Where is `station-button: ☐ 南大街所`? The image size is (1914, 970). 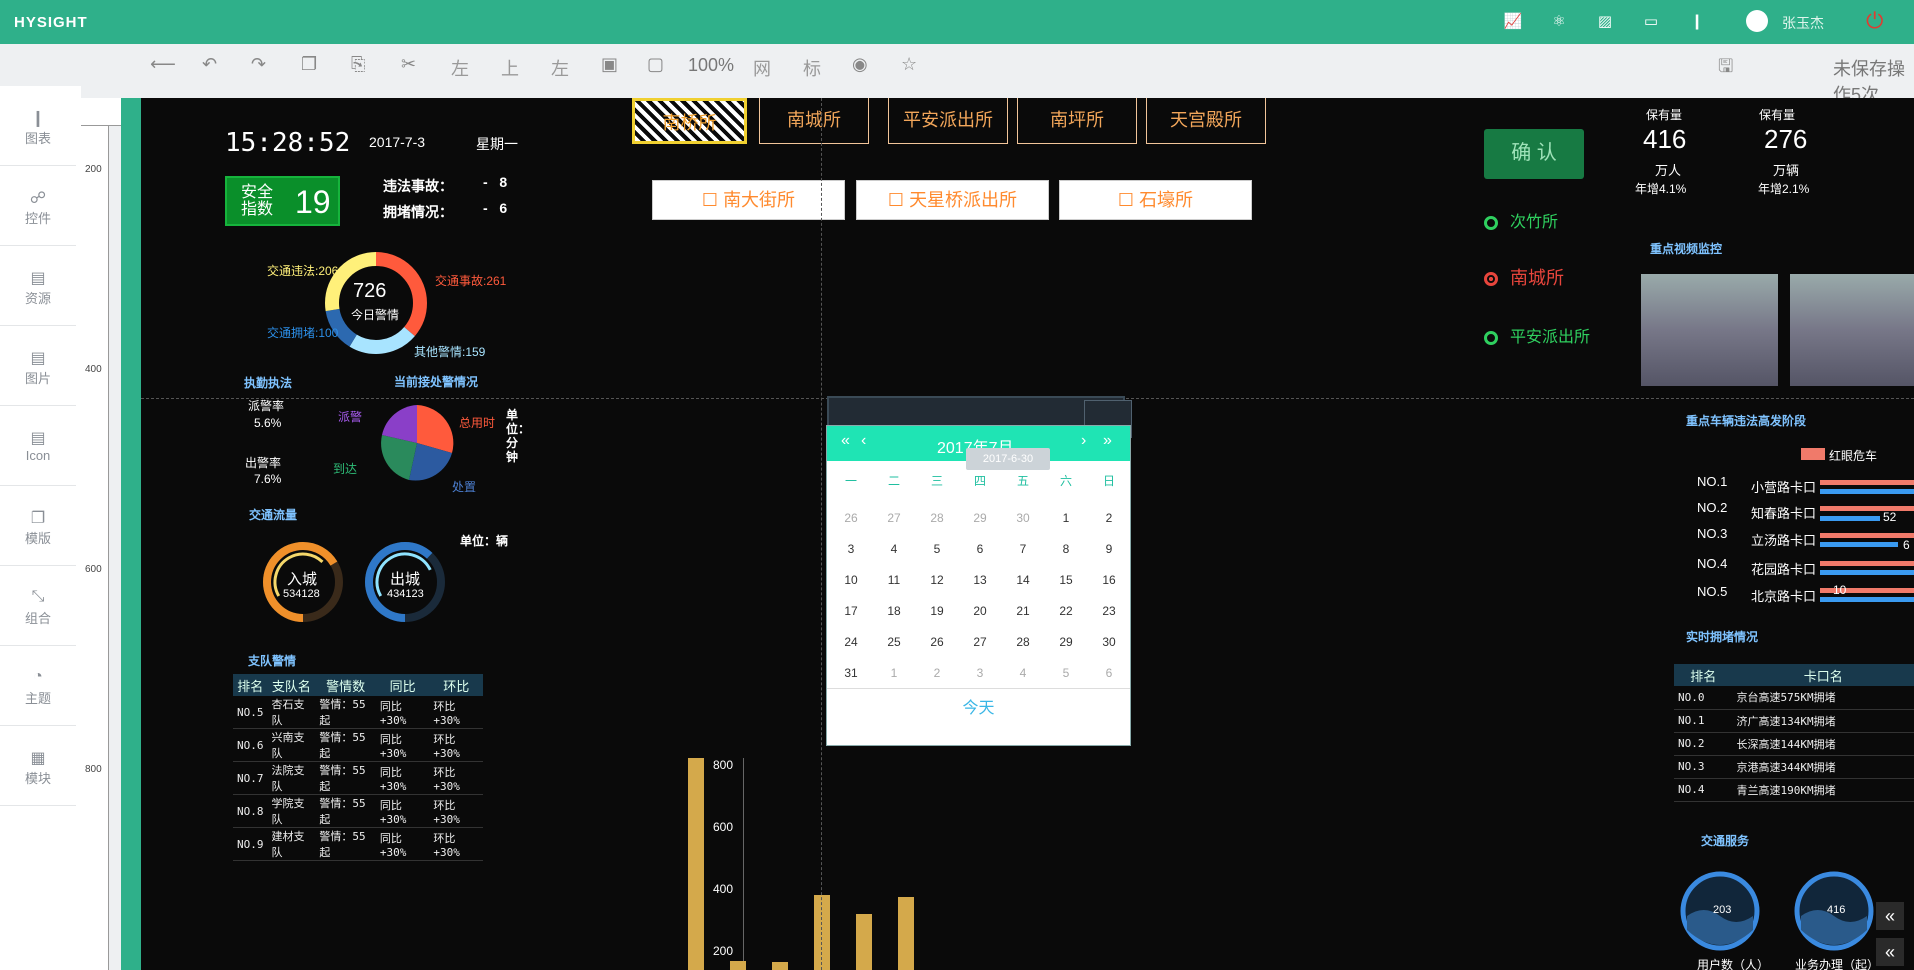 station-button: ☐ 南大街所 is located at coordinates (748, 200).